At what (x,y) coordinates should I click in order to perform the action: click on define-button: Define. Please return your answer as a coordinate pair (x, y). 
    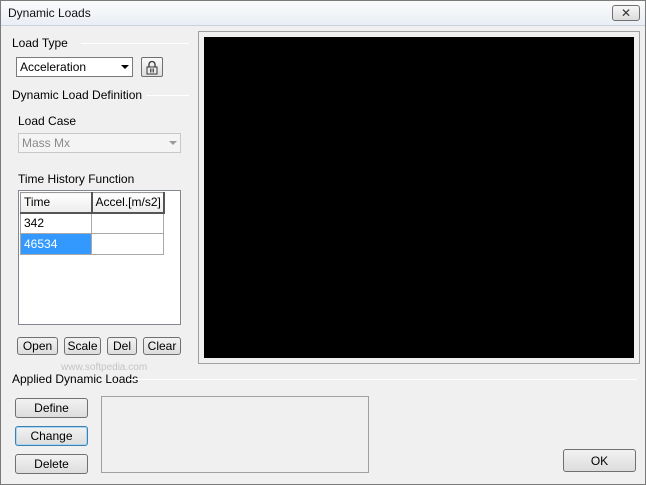
    Looking at the image, I should click on (51, 408).